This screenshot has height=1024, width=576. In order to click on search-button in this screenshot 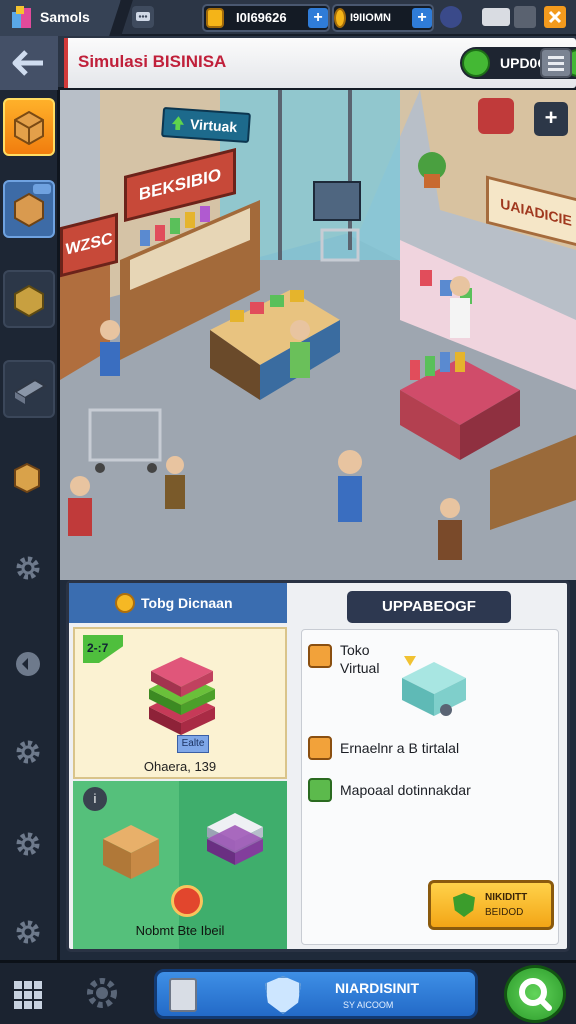, I will do `click(535, 994)`.